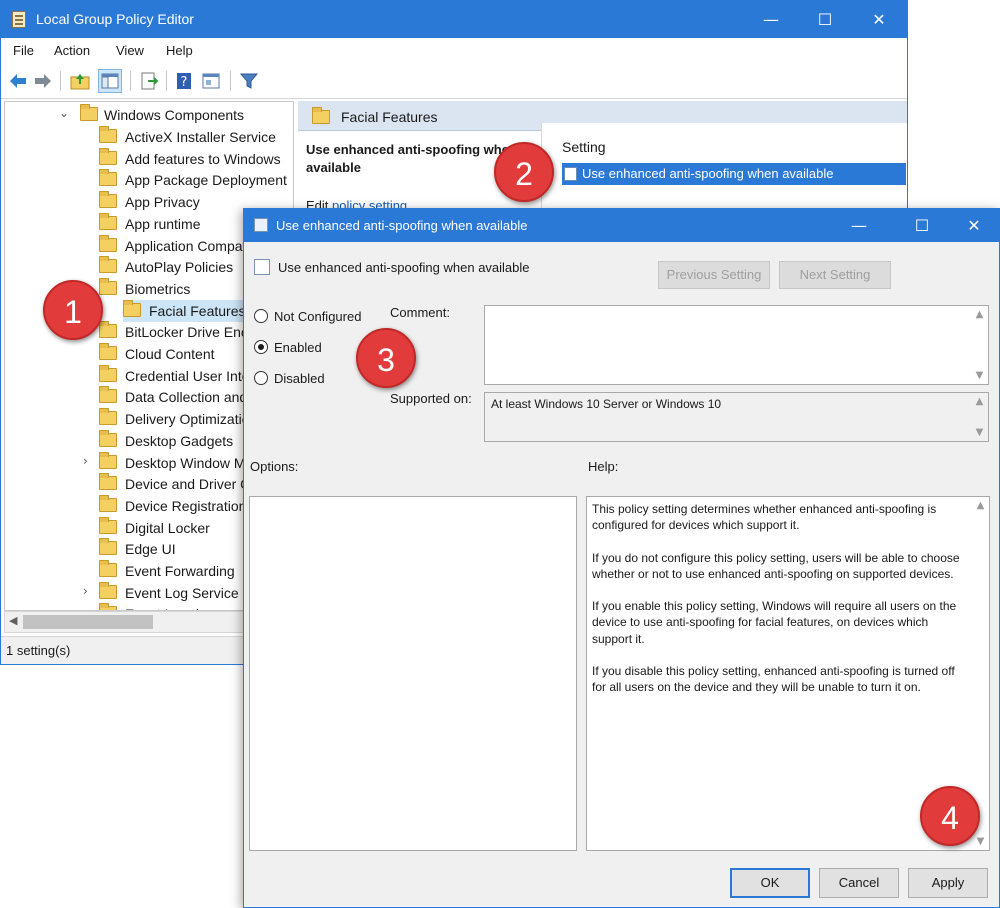 Image resolution: width=1000 pixels, height=908 pixels. What do you see at coordinates (19, 19) in the screenshot?
I see `group-policy-app-icon` at bounding box center [19, 19].